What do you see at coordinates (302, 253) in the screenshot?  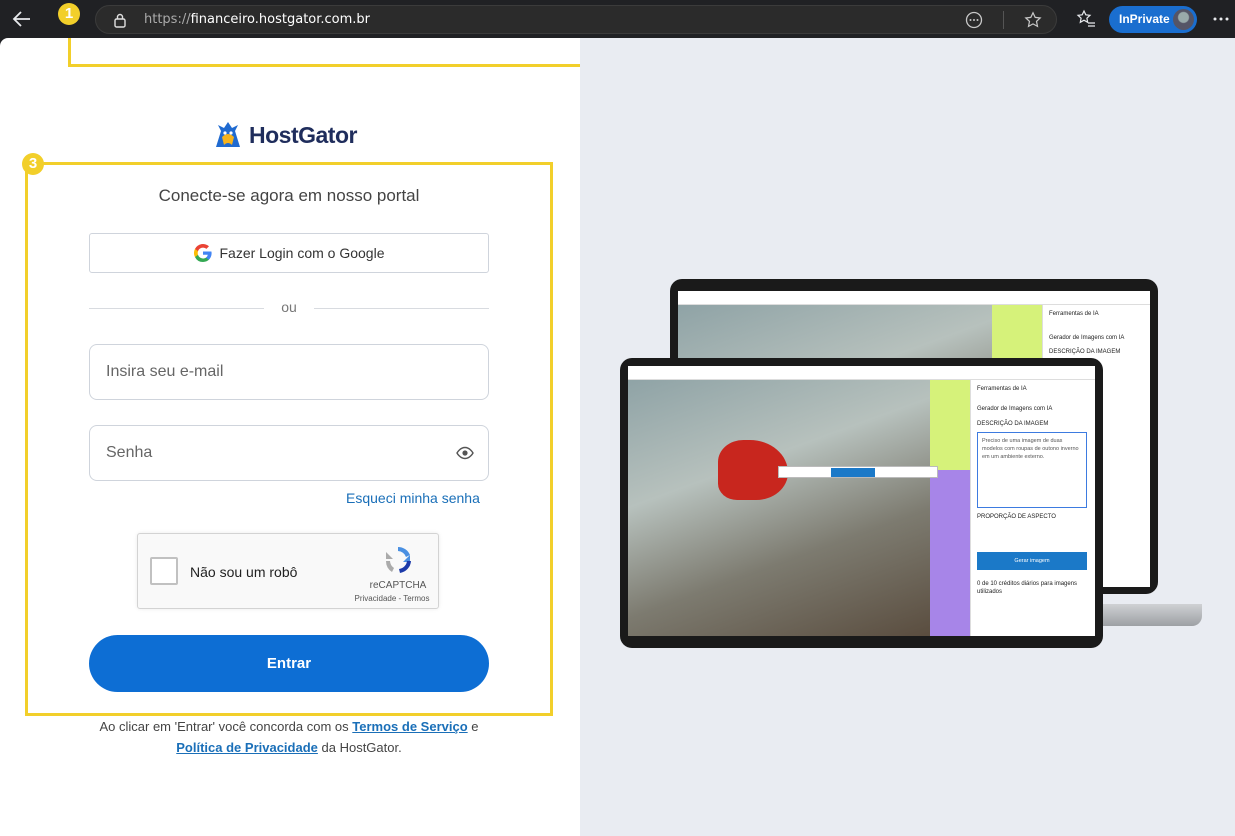 I see `google-login-label: Fazer Login com o Google` at bounding box center [302, 253].